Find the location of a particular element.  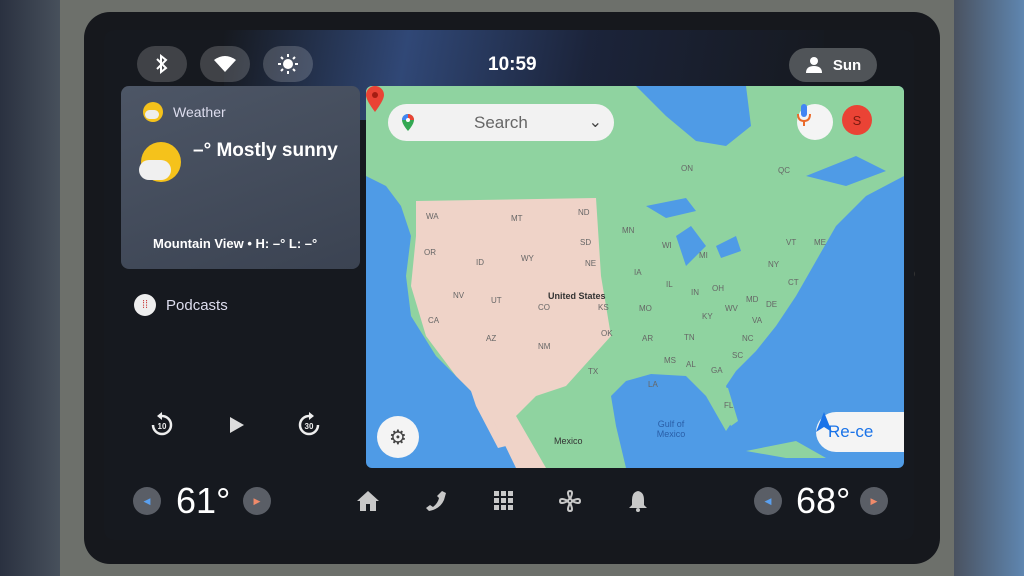

nav-home-button is located at coordinates (368, 501).